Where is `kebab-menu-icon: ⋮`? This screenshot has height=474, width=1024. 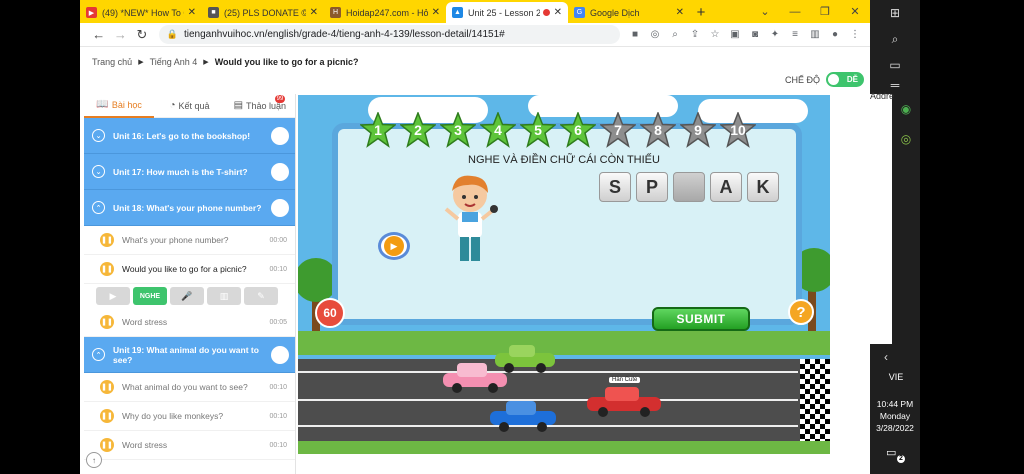
kebab-menu-icon: ⋮ is located at coordinates (855, 34).